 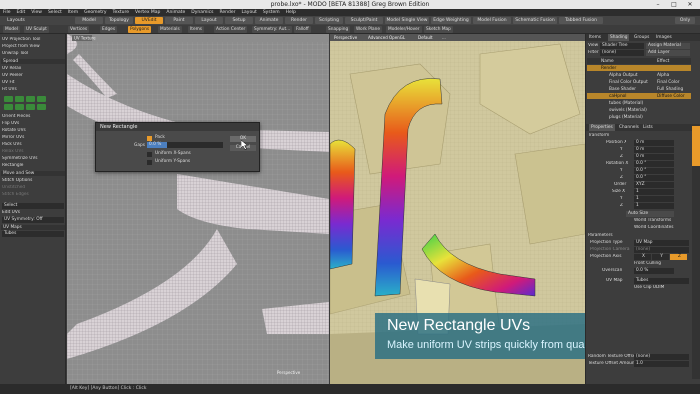 What do you see at coordinates (639, 68) in the screenshot?
I see `tree-row-render: Render` at bounding box center [639, 68].